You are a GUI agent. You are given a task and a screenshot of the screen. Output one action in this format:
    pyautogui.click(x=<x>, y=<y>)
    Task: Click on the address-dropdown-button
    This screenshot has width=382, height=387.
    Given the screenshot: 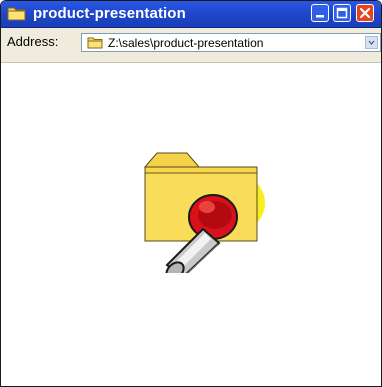 What is the action you would take?
    pyautogui.click(x=371, y=42)
    